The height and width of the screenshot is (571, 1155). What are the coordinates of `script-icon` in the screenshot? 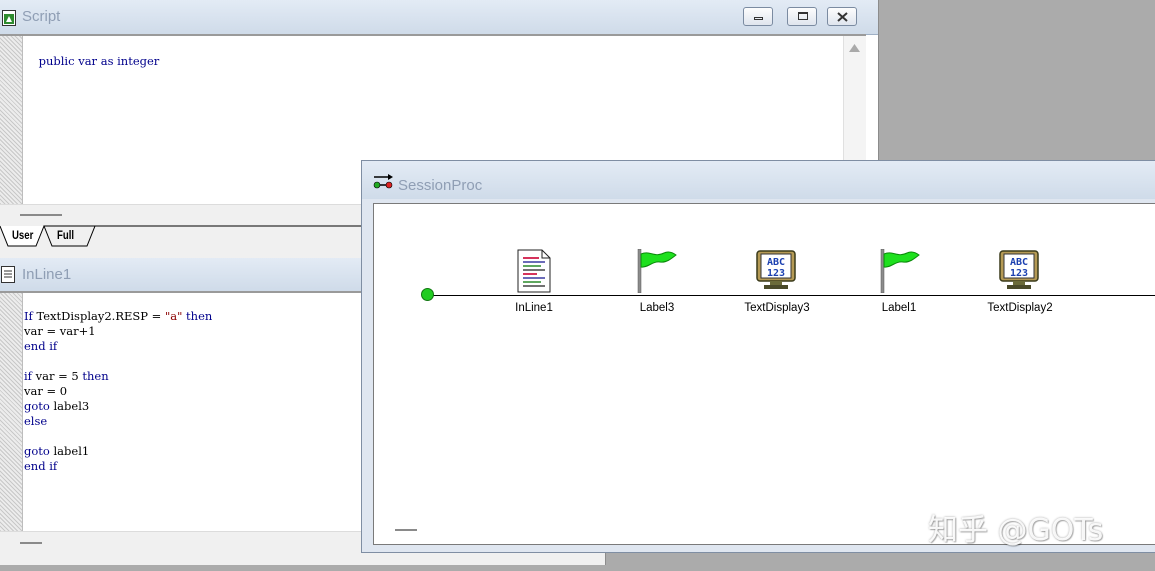 It's located at (9, 18).